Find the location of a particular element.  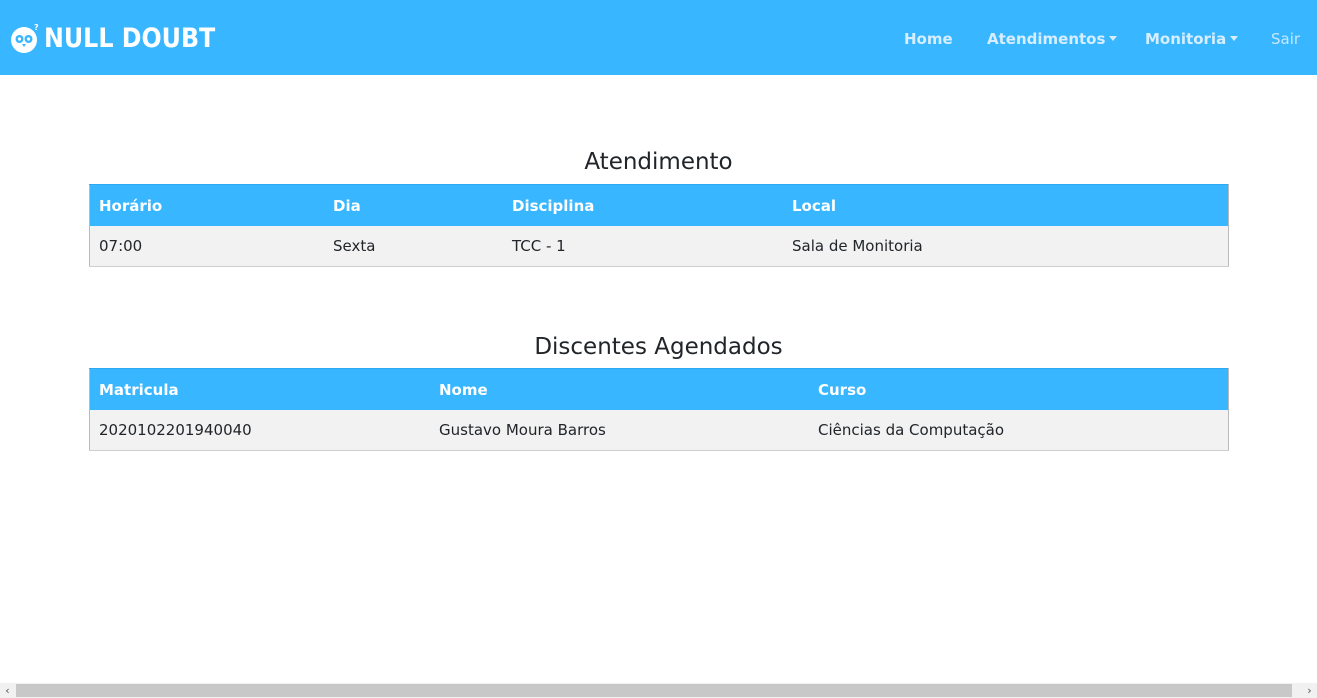

table-row: 07:00 Sexta TCC - 1 Sala de Monitoria is located at coordinates (659, 246).